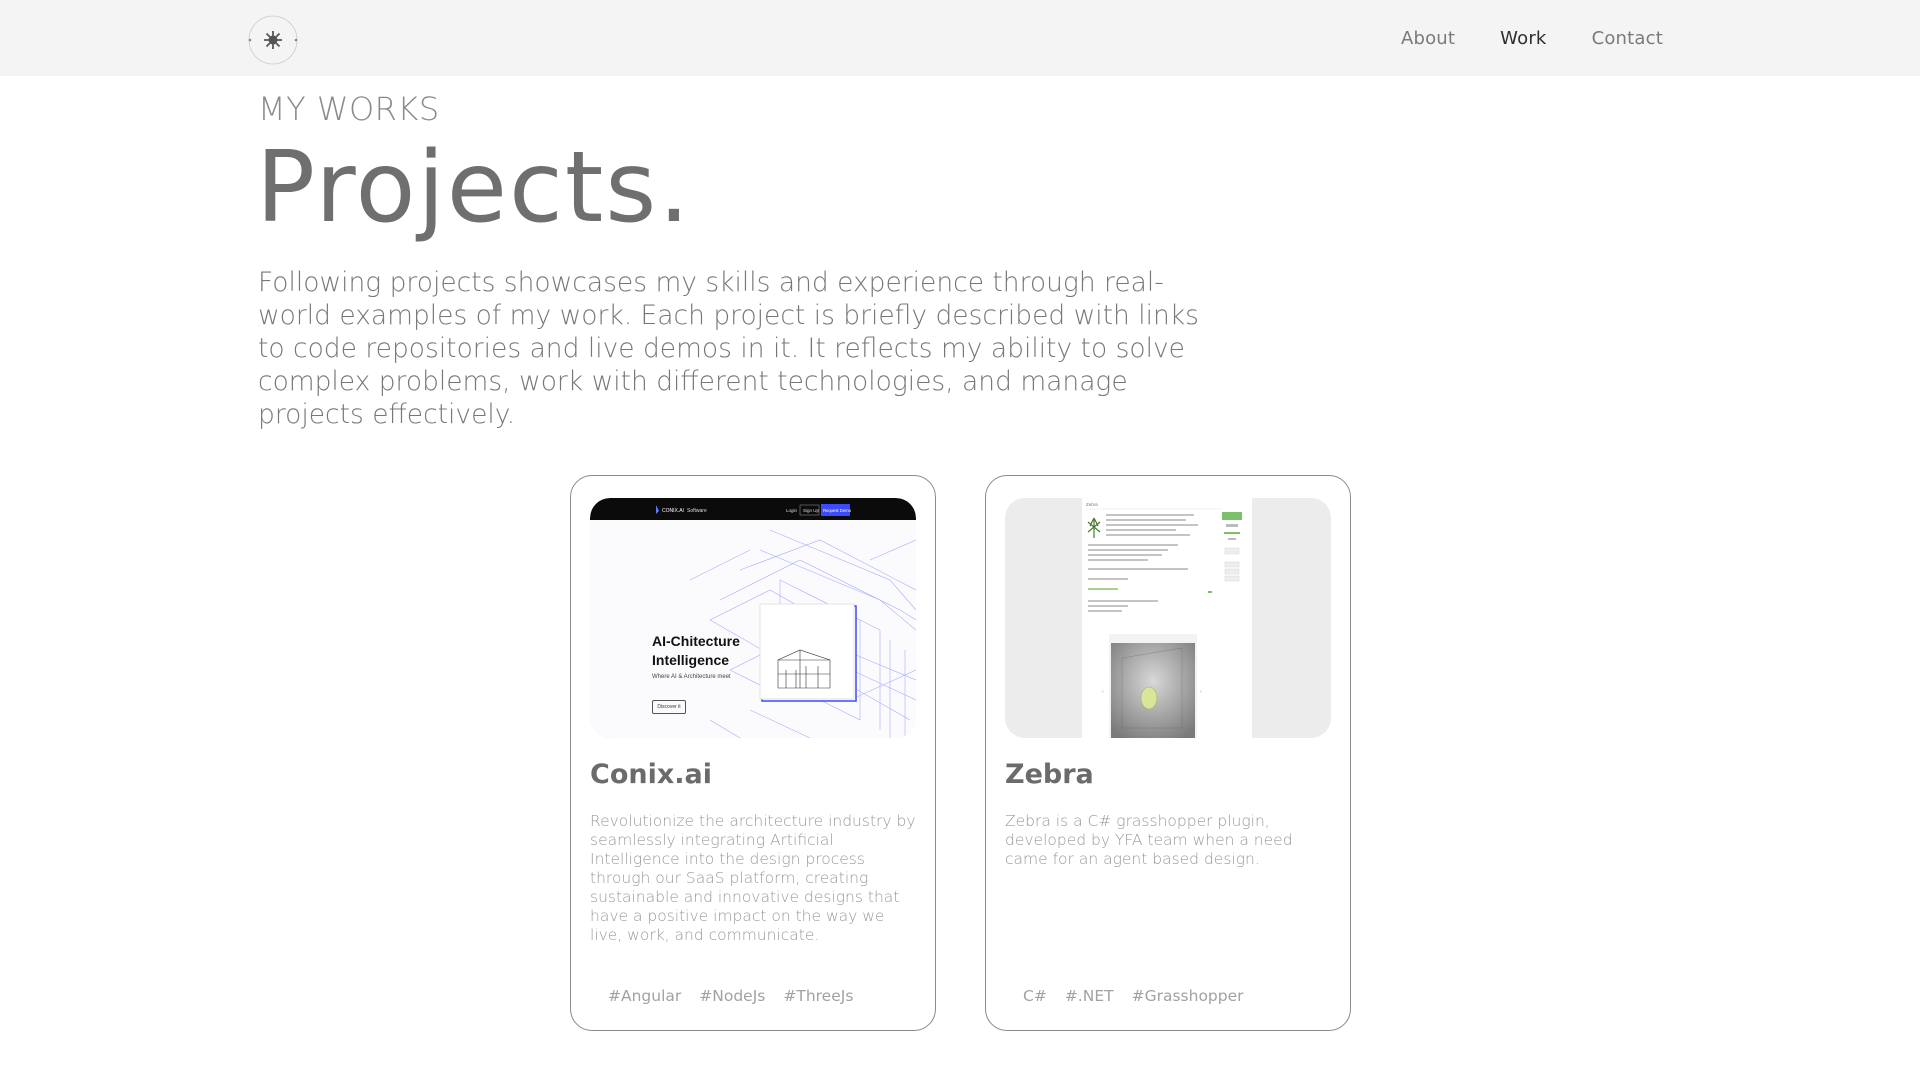  I want to click on conix-cta: Request Demo, so click(837, 510).